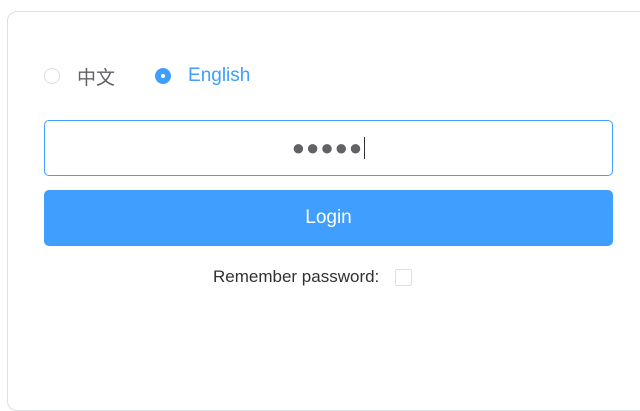 The width and height of the screenshot is (640, 411). I want to click on login-button: Login, so click(328, 218).